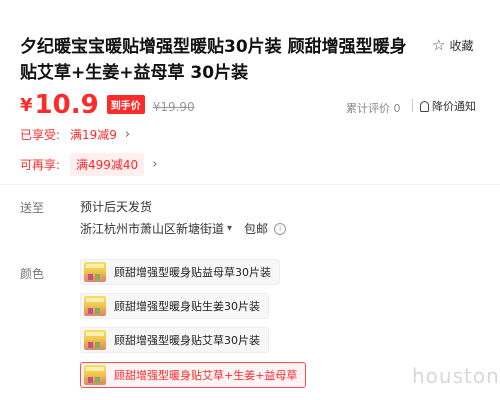 The height and width of the screenshot is (400, 500). Describe the element at coordinates (187, 340) in the screenshot. I see `option-label: 顾甜增强型暖身贴艾草30片装` at that location.